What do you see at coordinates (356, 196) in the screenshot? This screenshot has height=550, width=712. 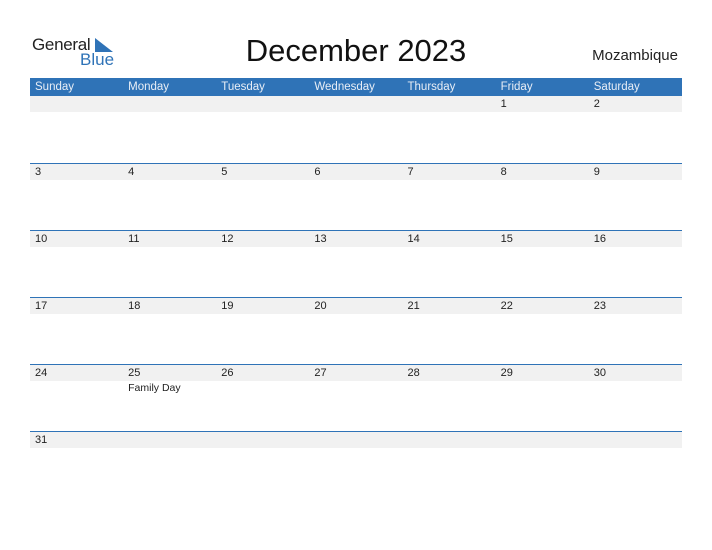 I see `week-row: 3 4 5 6 7 8 9` at bounding box center [356, 196].